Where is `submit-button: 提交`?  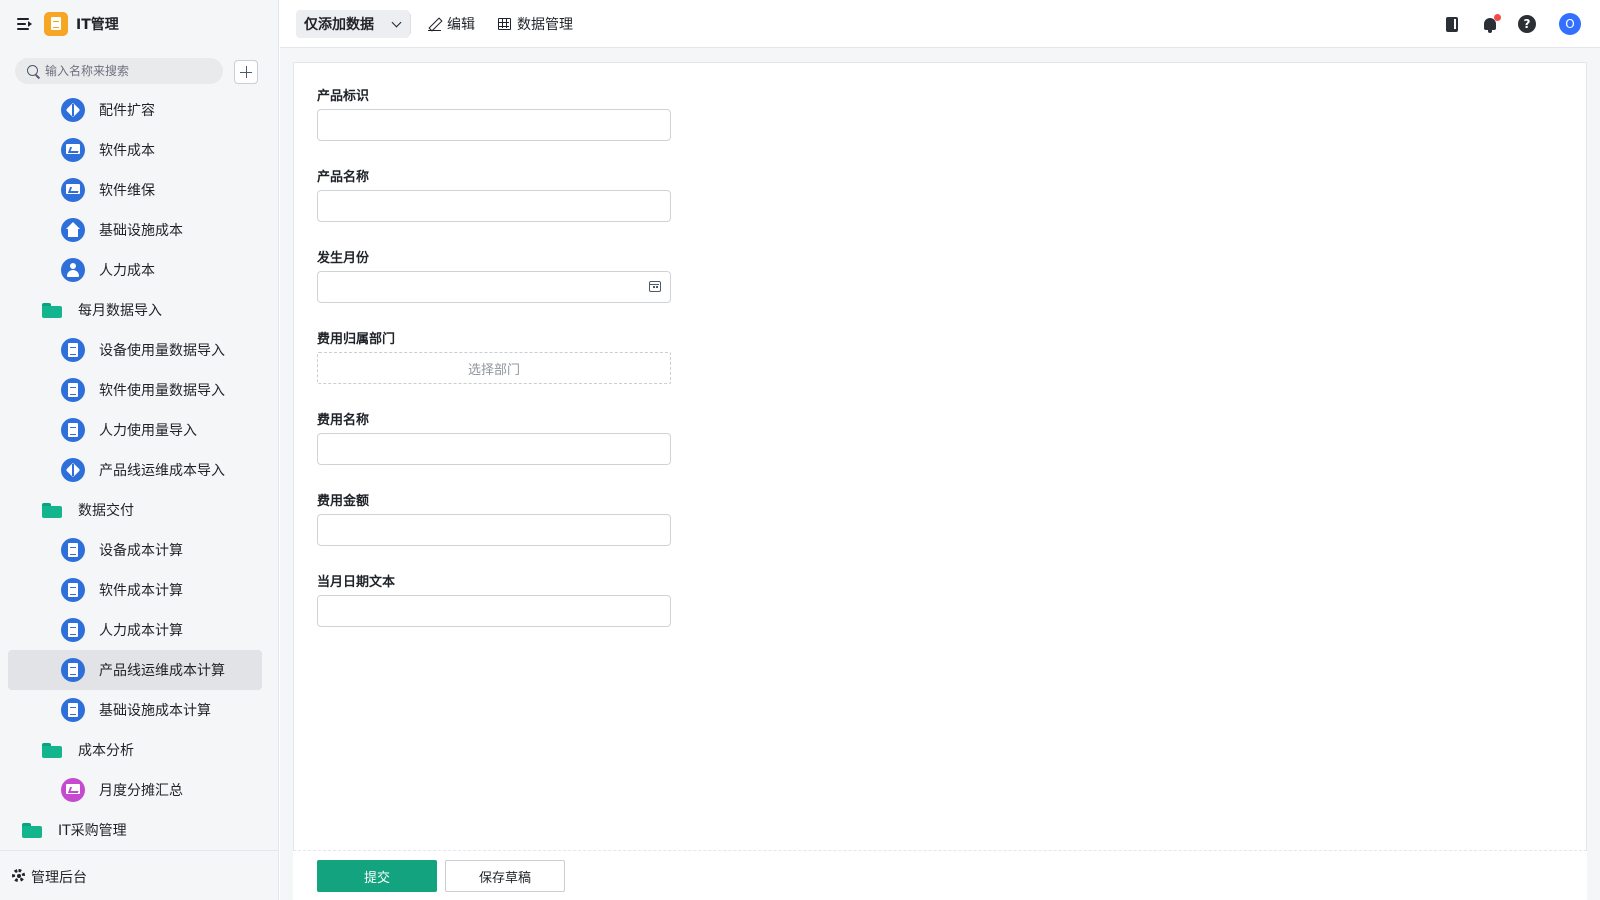 submit-button: 提交 is located at coordinates (377, 876).